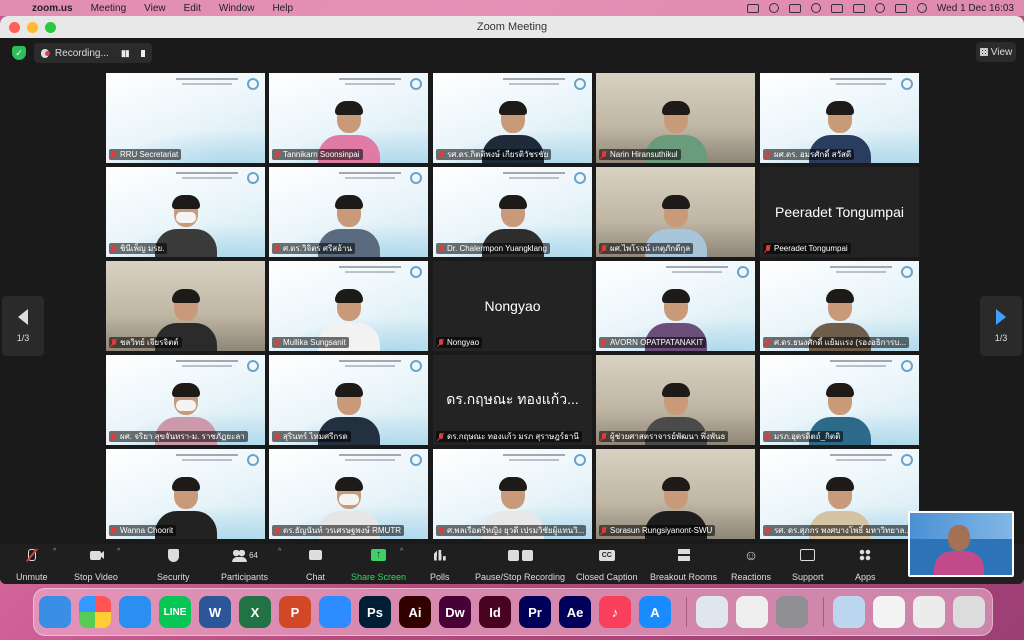 The width and height of the screenshot is (1024, 640). What do you see at coordinates (175, 612) in the screenshot?
I see `line-icon: LINE` at bounding box center [175, 612].